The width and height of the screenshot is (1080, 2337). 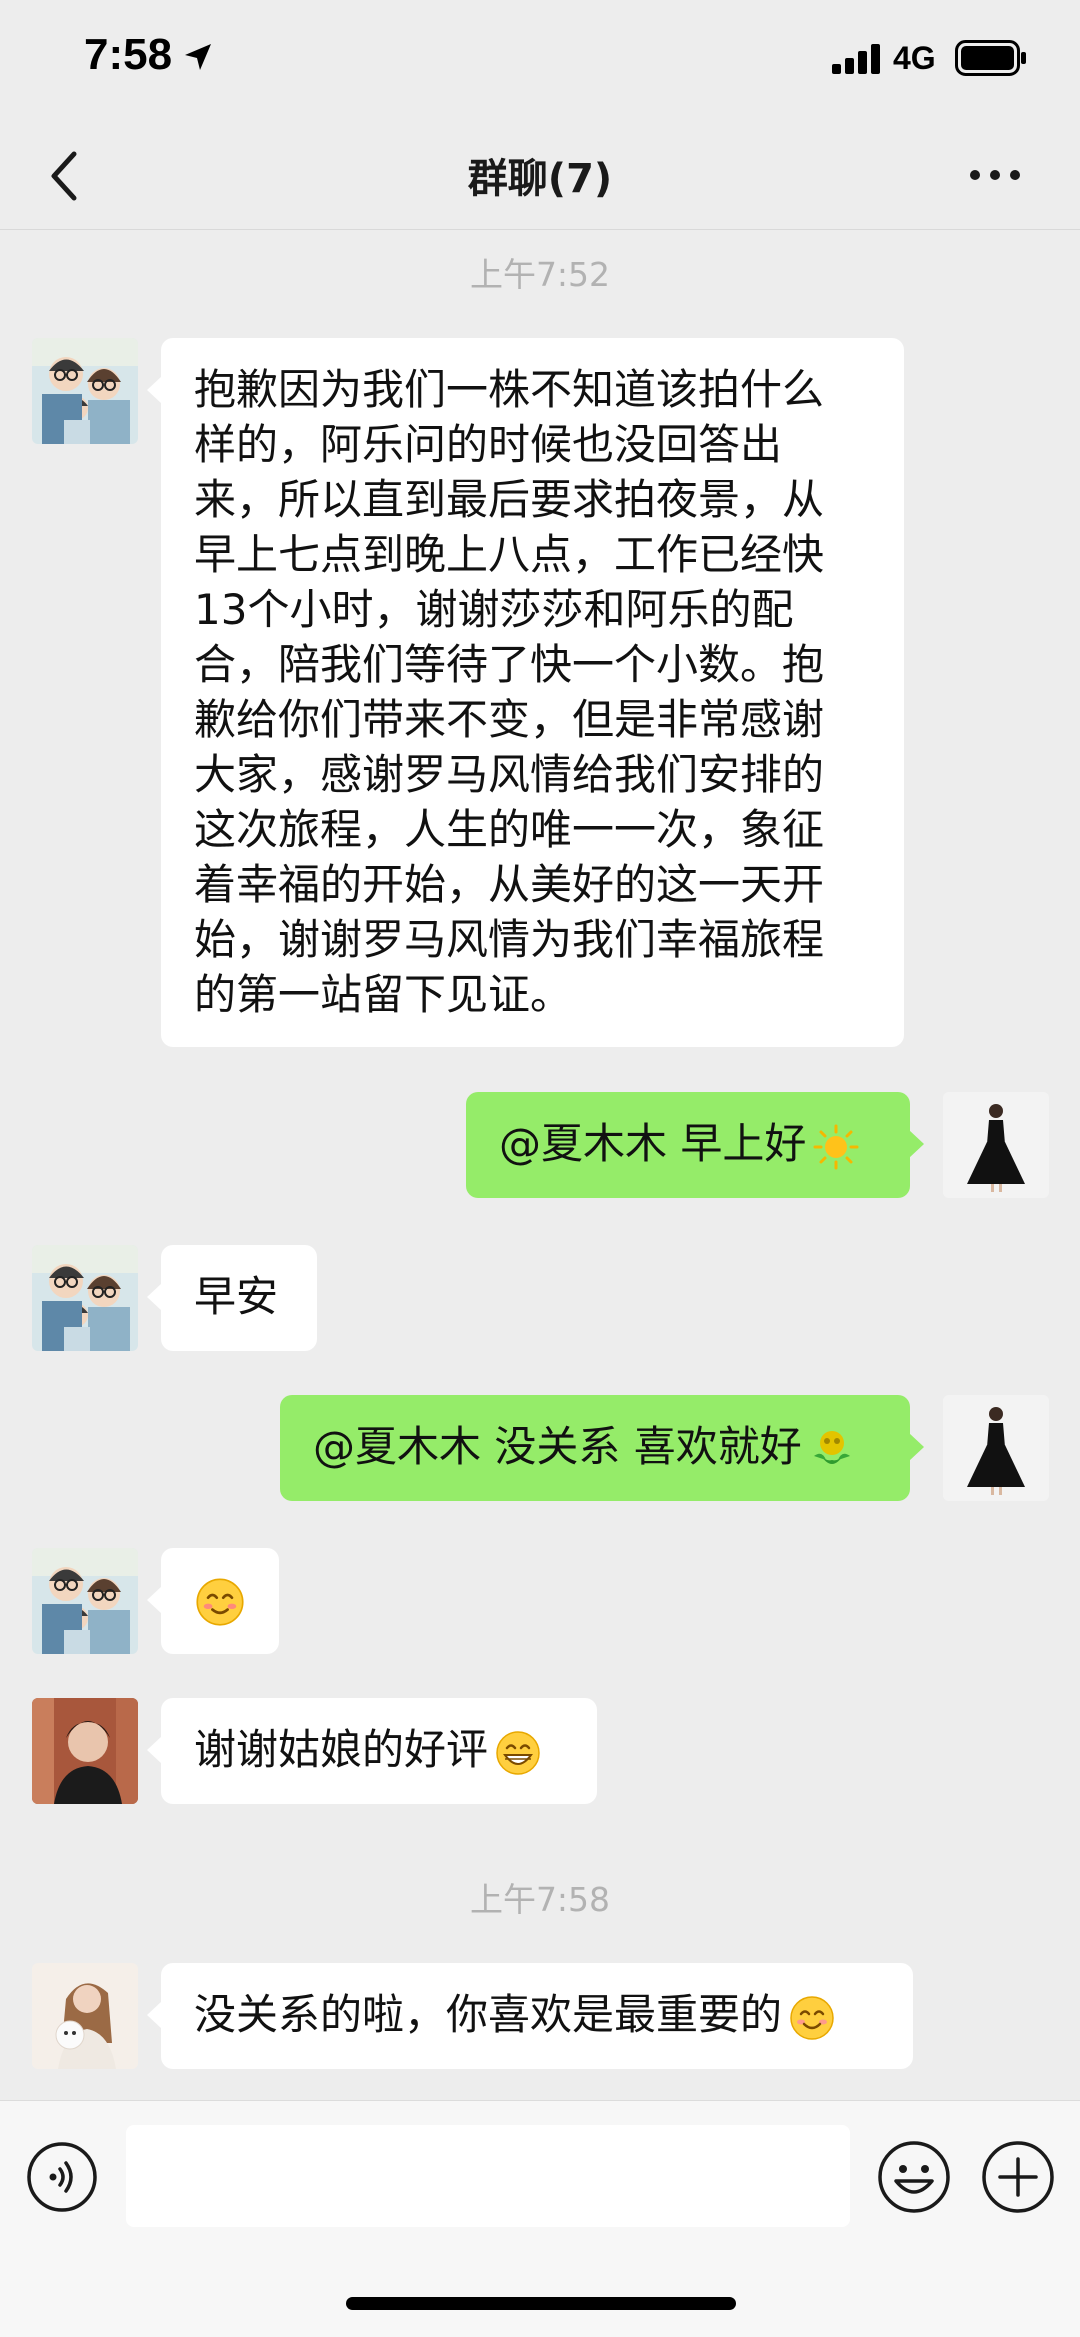 What do you see at coordinates (232, 1298) in the screenshot?
I see `message-bubble: 早安` at bounding box center [232, 1298].